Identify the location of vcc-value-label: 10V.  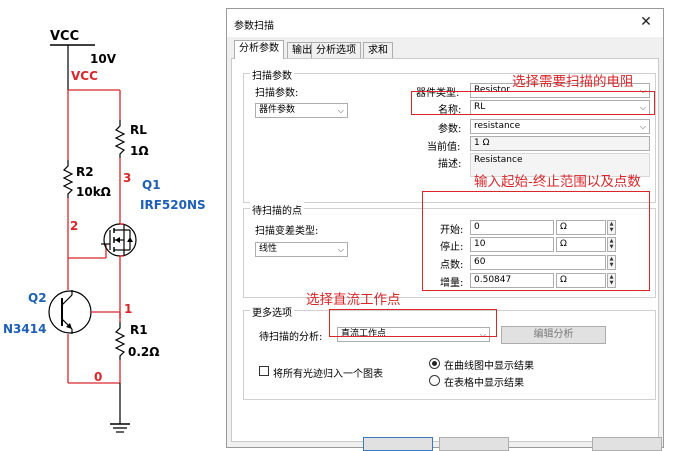
(103, 59).